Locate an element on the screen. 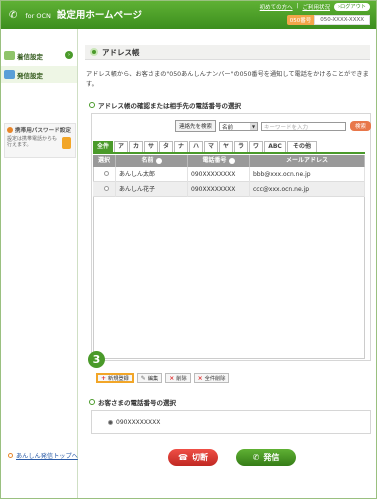 This screenshot has width=377, height=499. section-title: アドレス帳 is located at coordinates (121, 52).